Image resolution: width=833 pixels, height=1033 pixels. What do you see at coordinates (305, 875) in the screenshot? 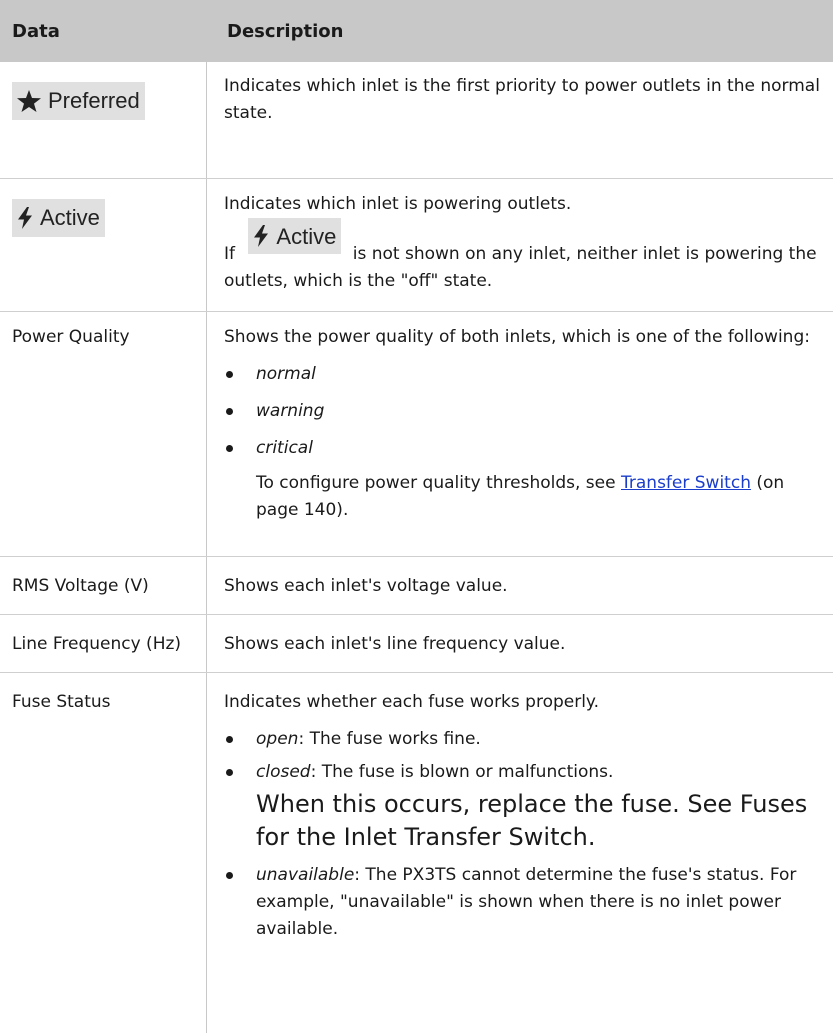
I see `fuse-unavailable-term: unavailable` at bounding box center [305, 875].